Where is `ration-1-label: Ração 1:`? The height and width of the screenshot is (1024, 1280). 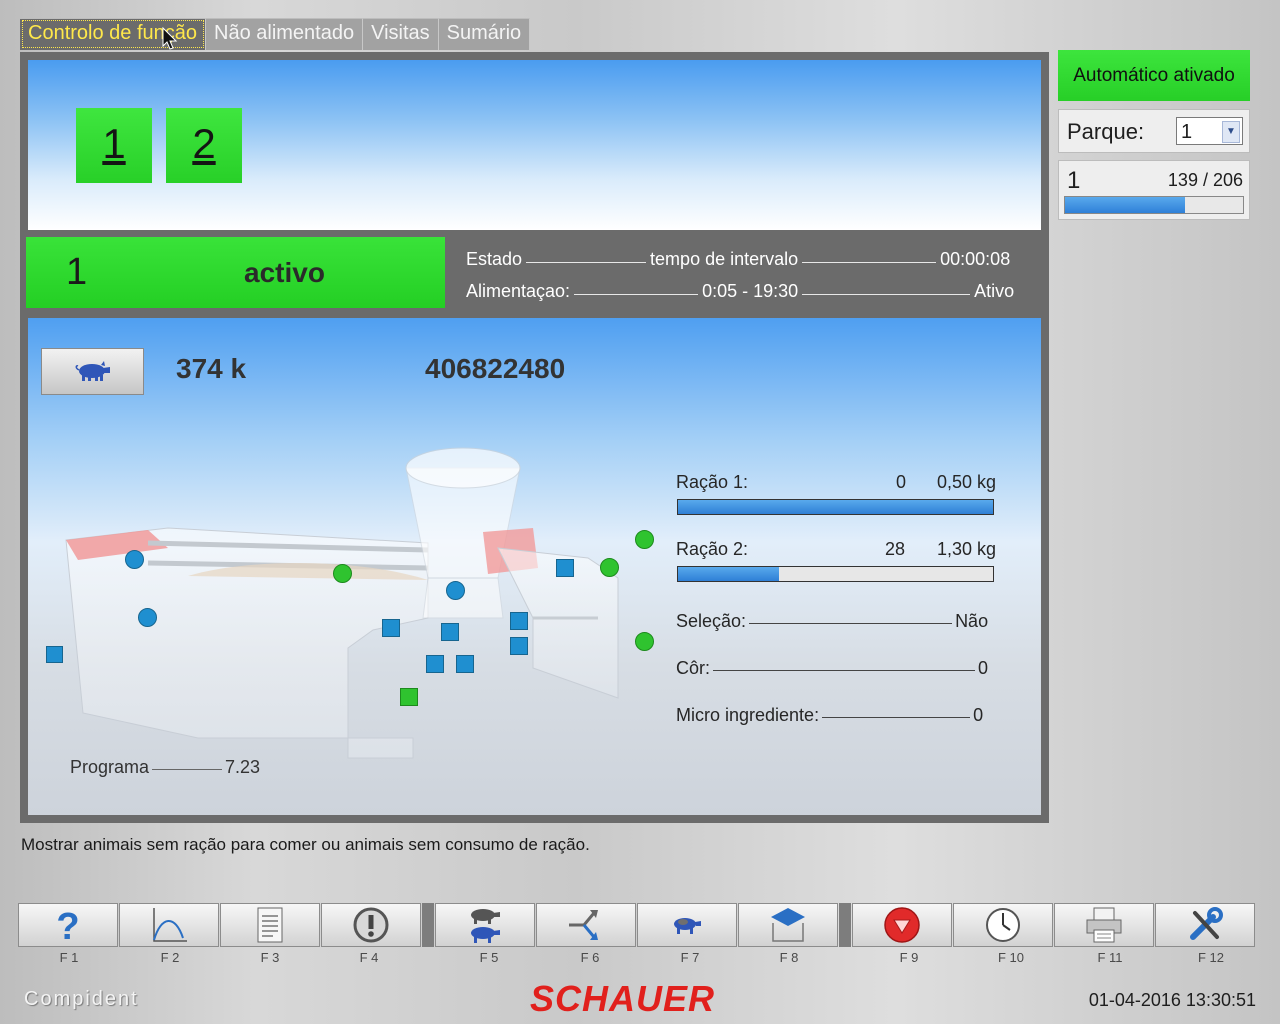 ration-1-label: Ração 1: is located at coordinates (712, 482).